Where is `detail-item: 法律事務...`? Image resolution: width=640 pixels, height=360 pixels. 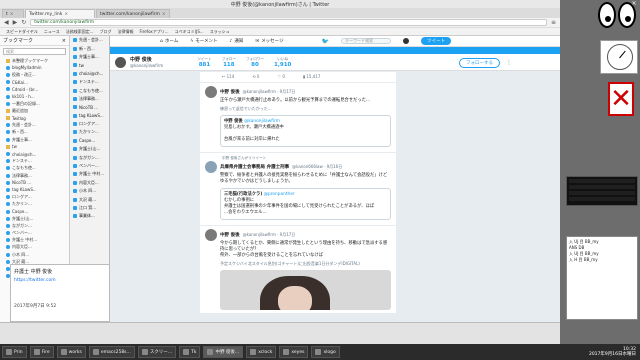
detail-item: 法律事務... is located at coordinates (89, 99).